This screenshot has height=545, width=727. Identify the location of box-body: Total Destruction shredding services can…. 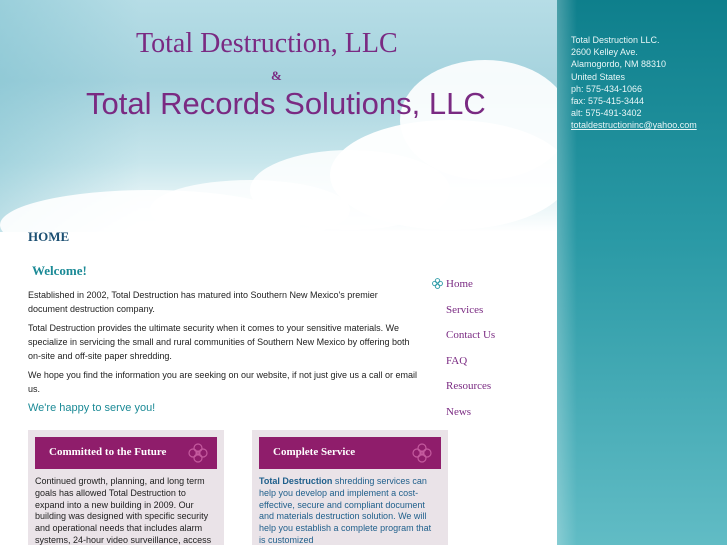
(348, 510).